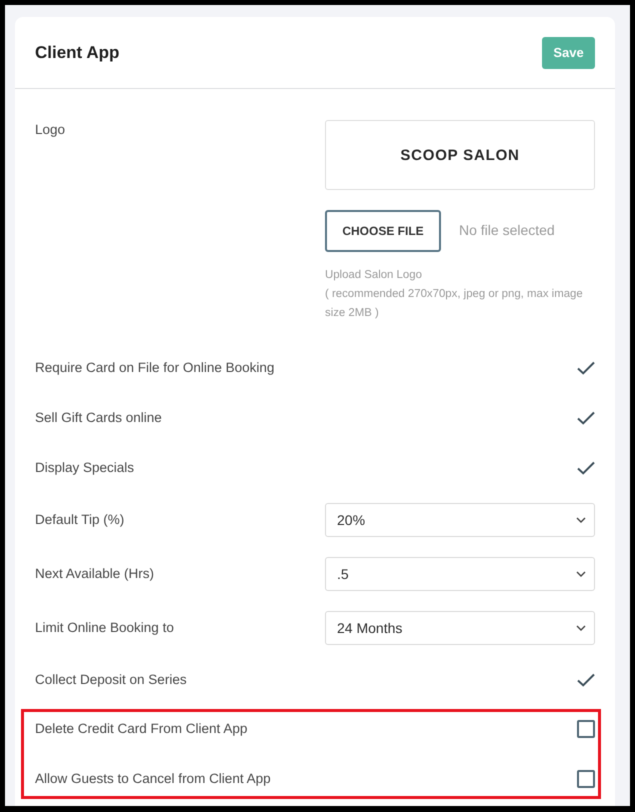 This screenshot has height=812, width=635. I want to click on setting-label: Default Tip (%), so click(79, 520).